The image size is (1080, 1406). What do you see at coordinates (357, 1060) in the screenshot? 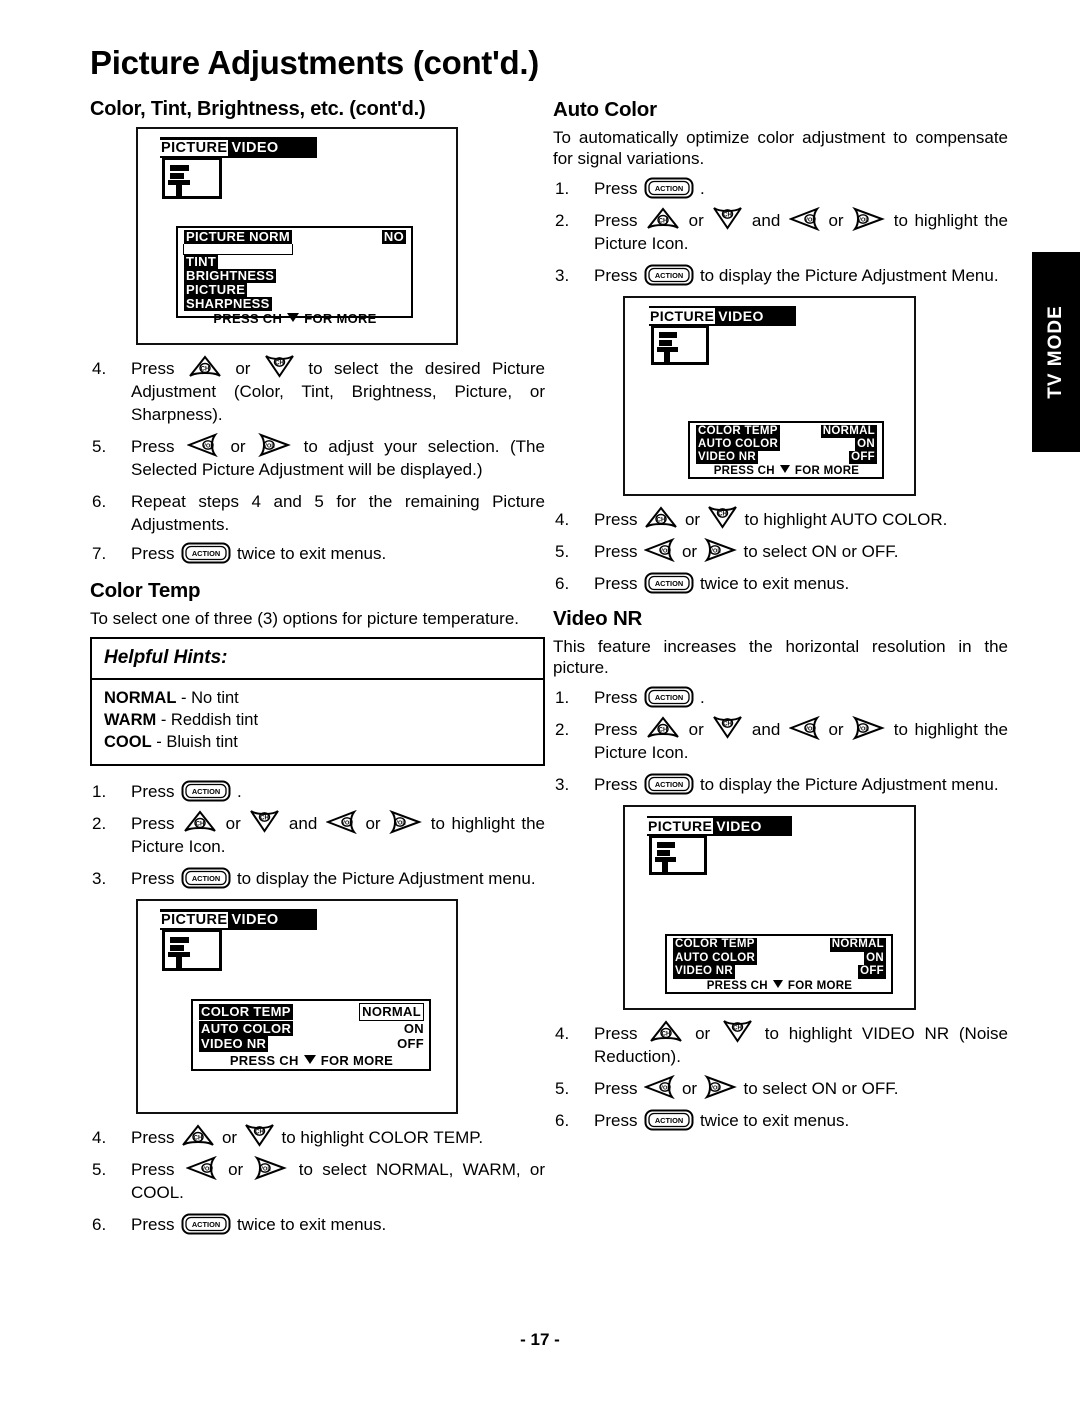
I see `osd-footer-right: FOR MORE` at bounding box center [357, 1060].